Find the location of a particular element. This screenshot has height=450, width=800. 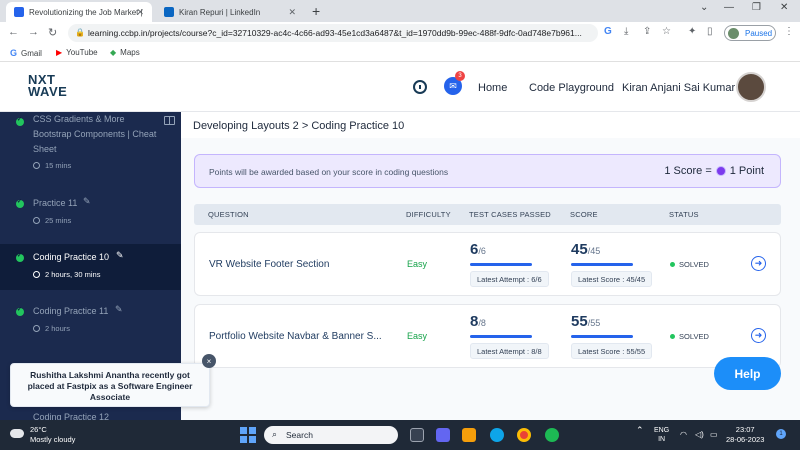

wifi-icon: ◠ is located at coordinates (683, 434).